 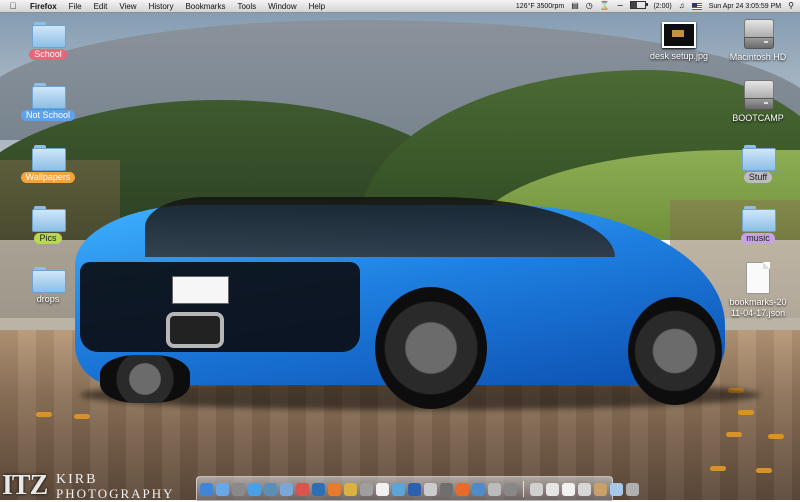 What do you see at coordinates (101, 6) in the screenshot?
I see `menu-edit: Edit` at bounding box center [101, 6].